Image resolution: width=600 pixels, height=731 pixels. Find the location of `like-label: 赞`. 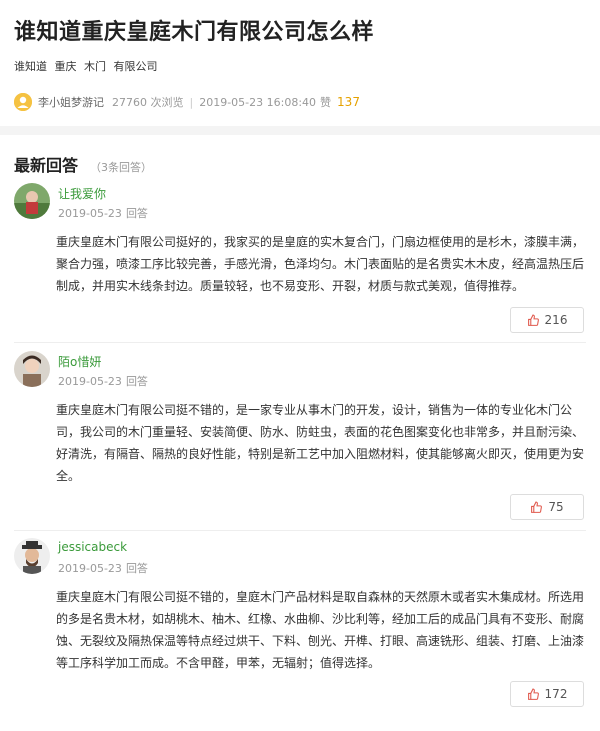

like-label: 赞 is located at coordinates (325, 102).